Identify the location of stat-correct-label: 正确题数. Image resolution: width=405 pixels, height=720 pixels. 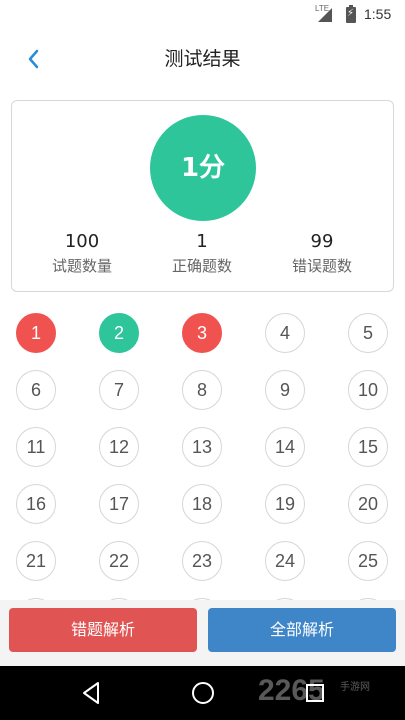
(201, 266).